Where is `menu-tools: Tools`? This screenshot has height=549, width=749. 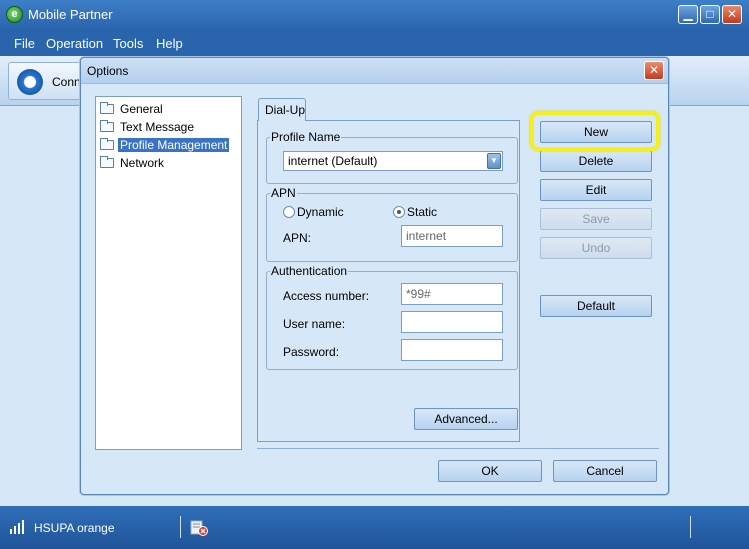 menu-tools: Tools is located at coordinates (128, 43).